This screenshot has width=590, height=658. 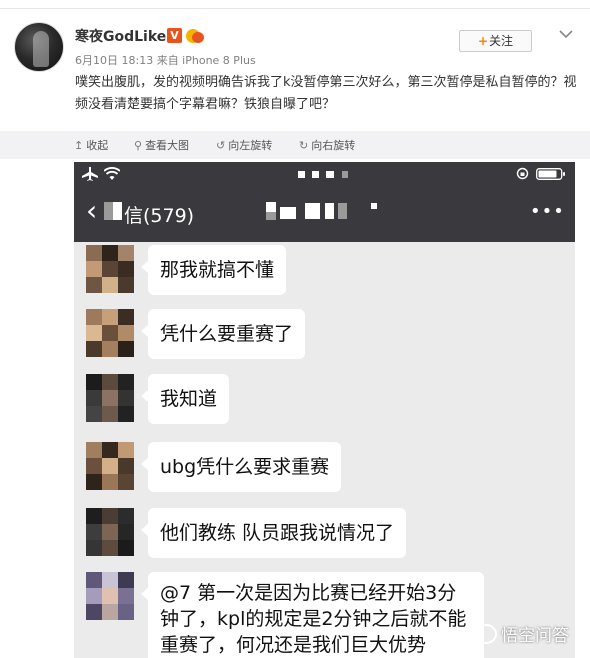 What do you see at coordinates (91, 211) in the screenshot?
I see `back-icon: ‹` at bounding box center [91, 211].